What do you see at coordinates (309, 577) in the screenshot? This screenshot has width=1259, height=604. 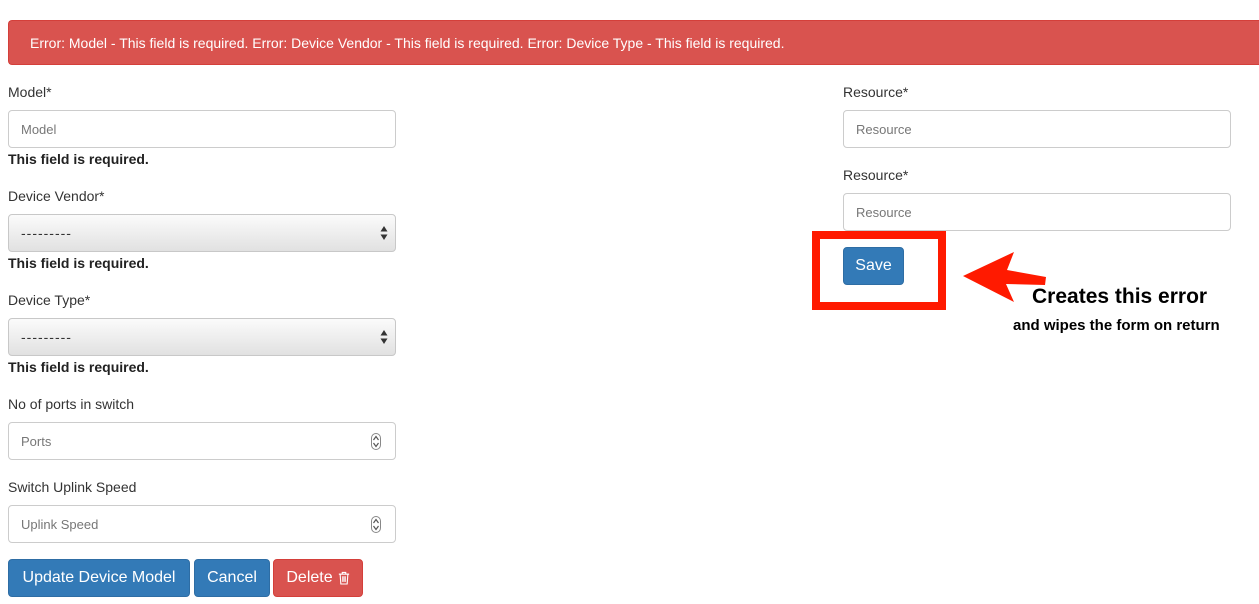 I see `delete-label: Delete` at bounding box center [309, 577].